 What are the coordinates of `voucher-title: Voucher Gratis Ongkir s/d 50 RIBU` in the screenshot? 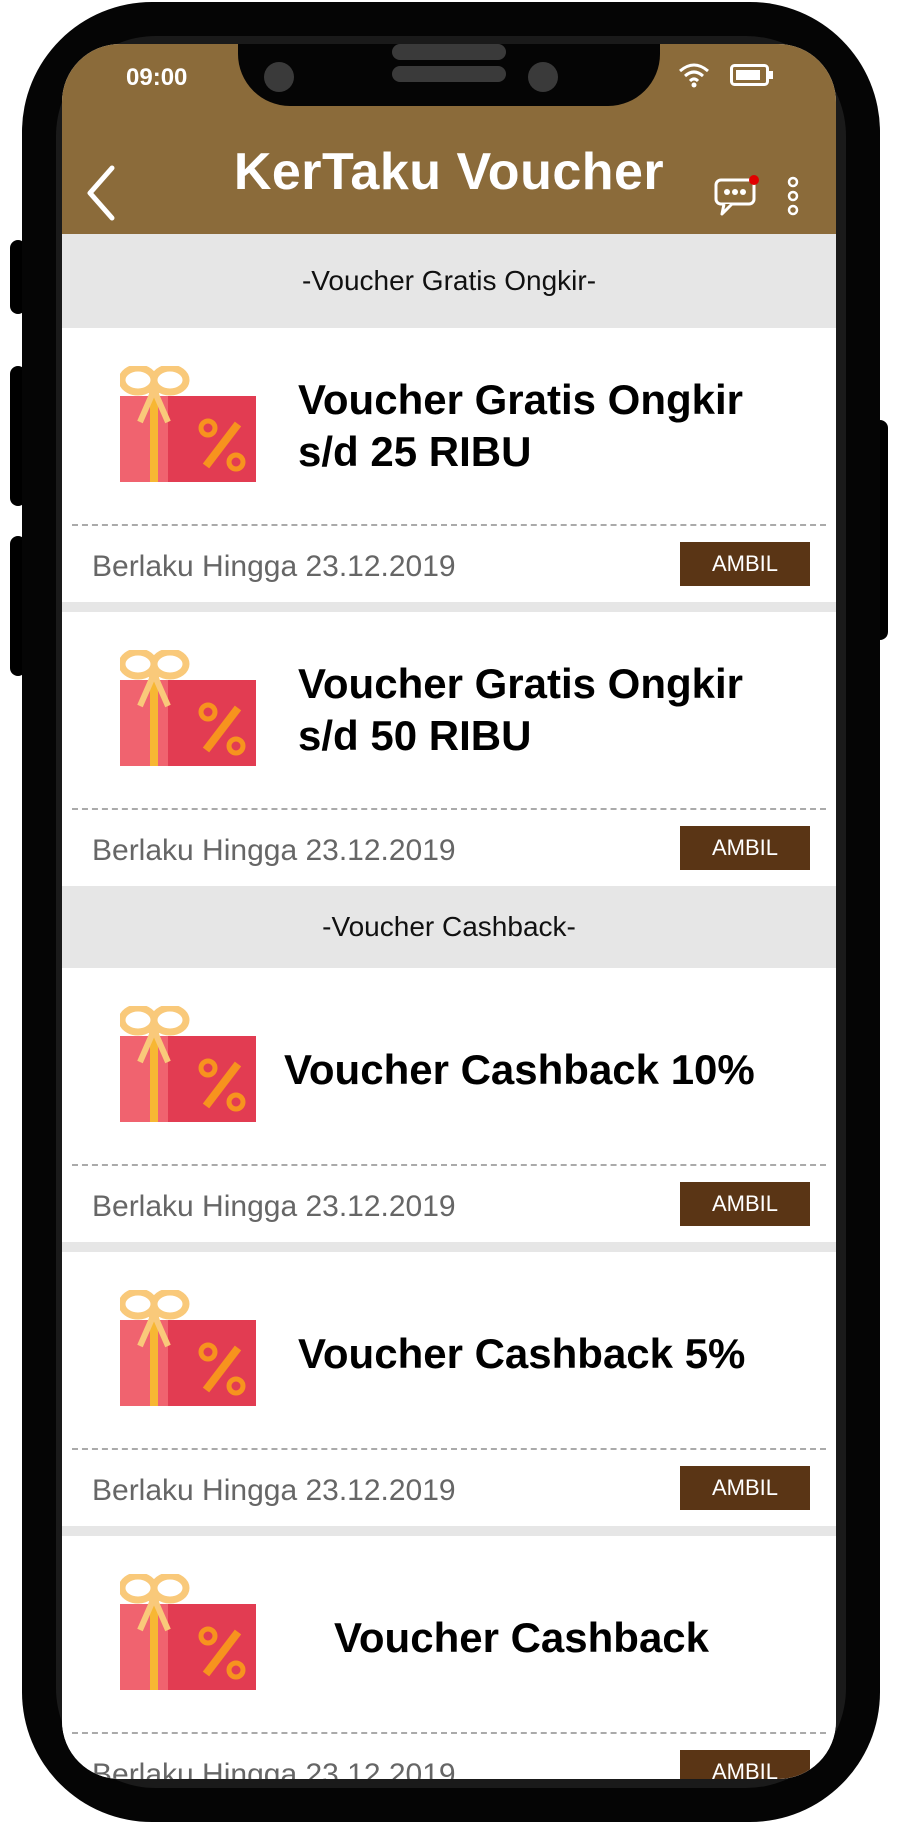 It's located at (520, 710).